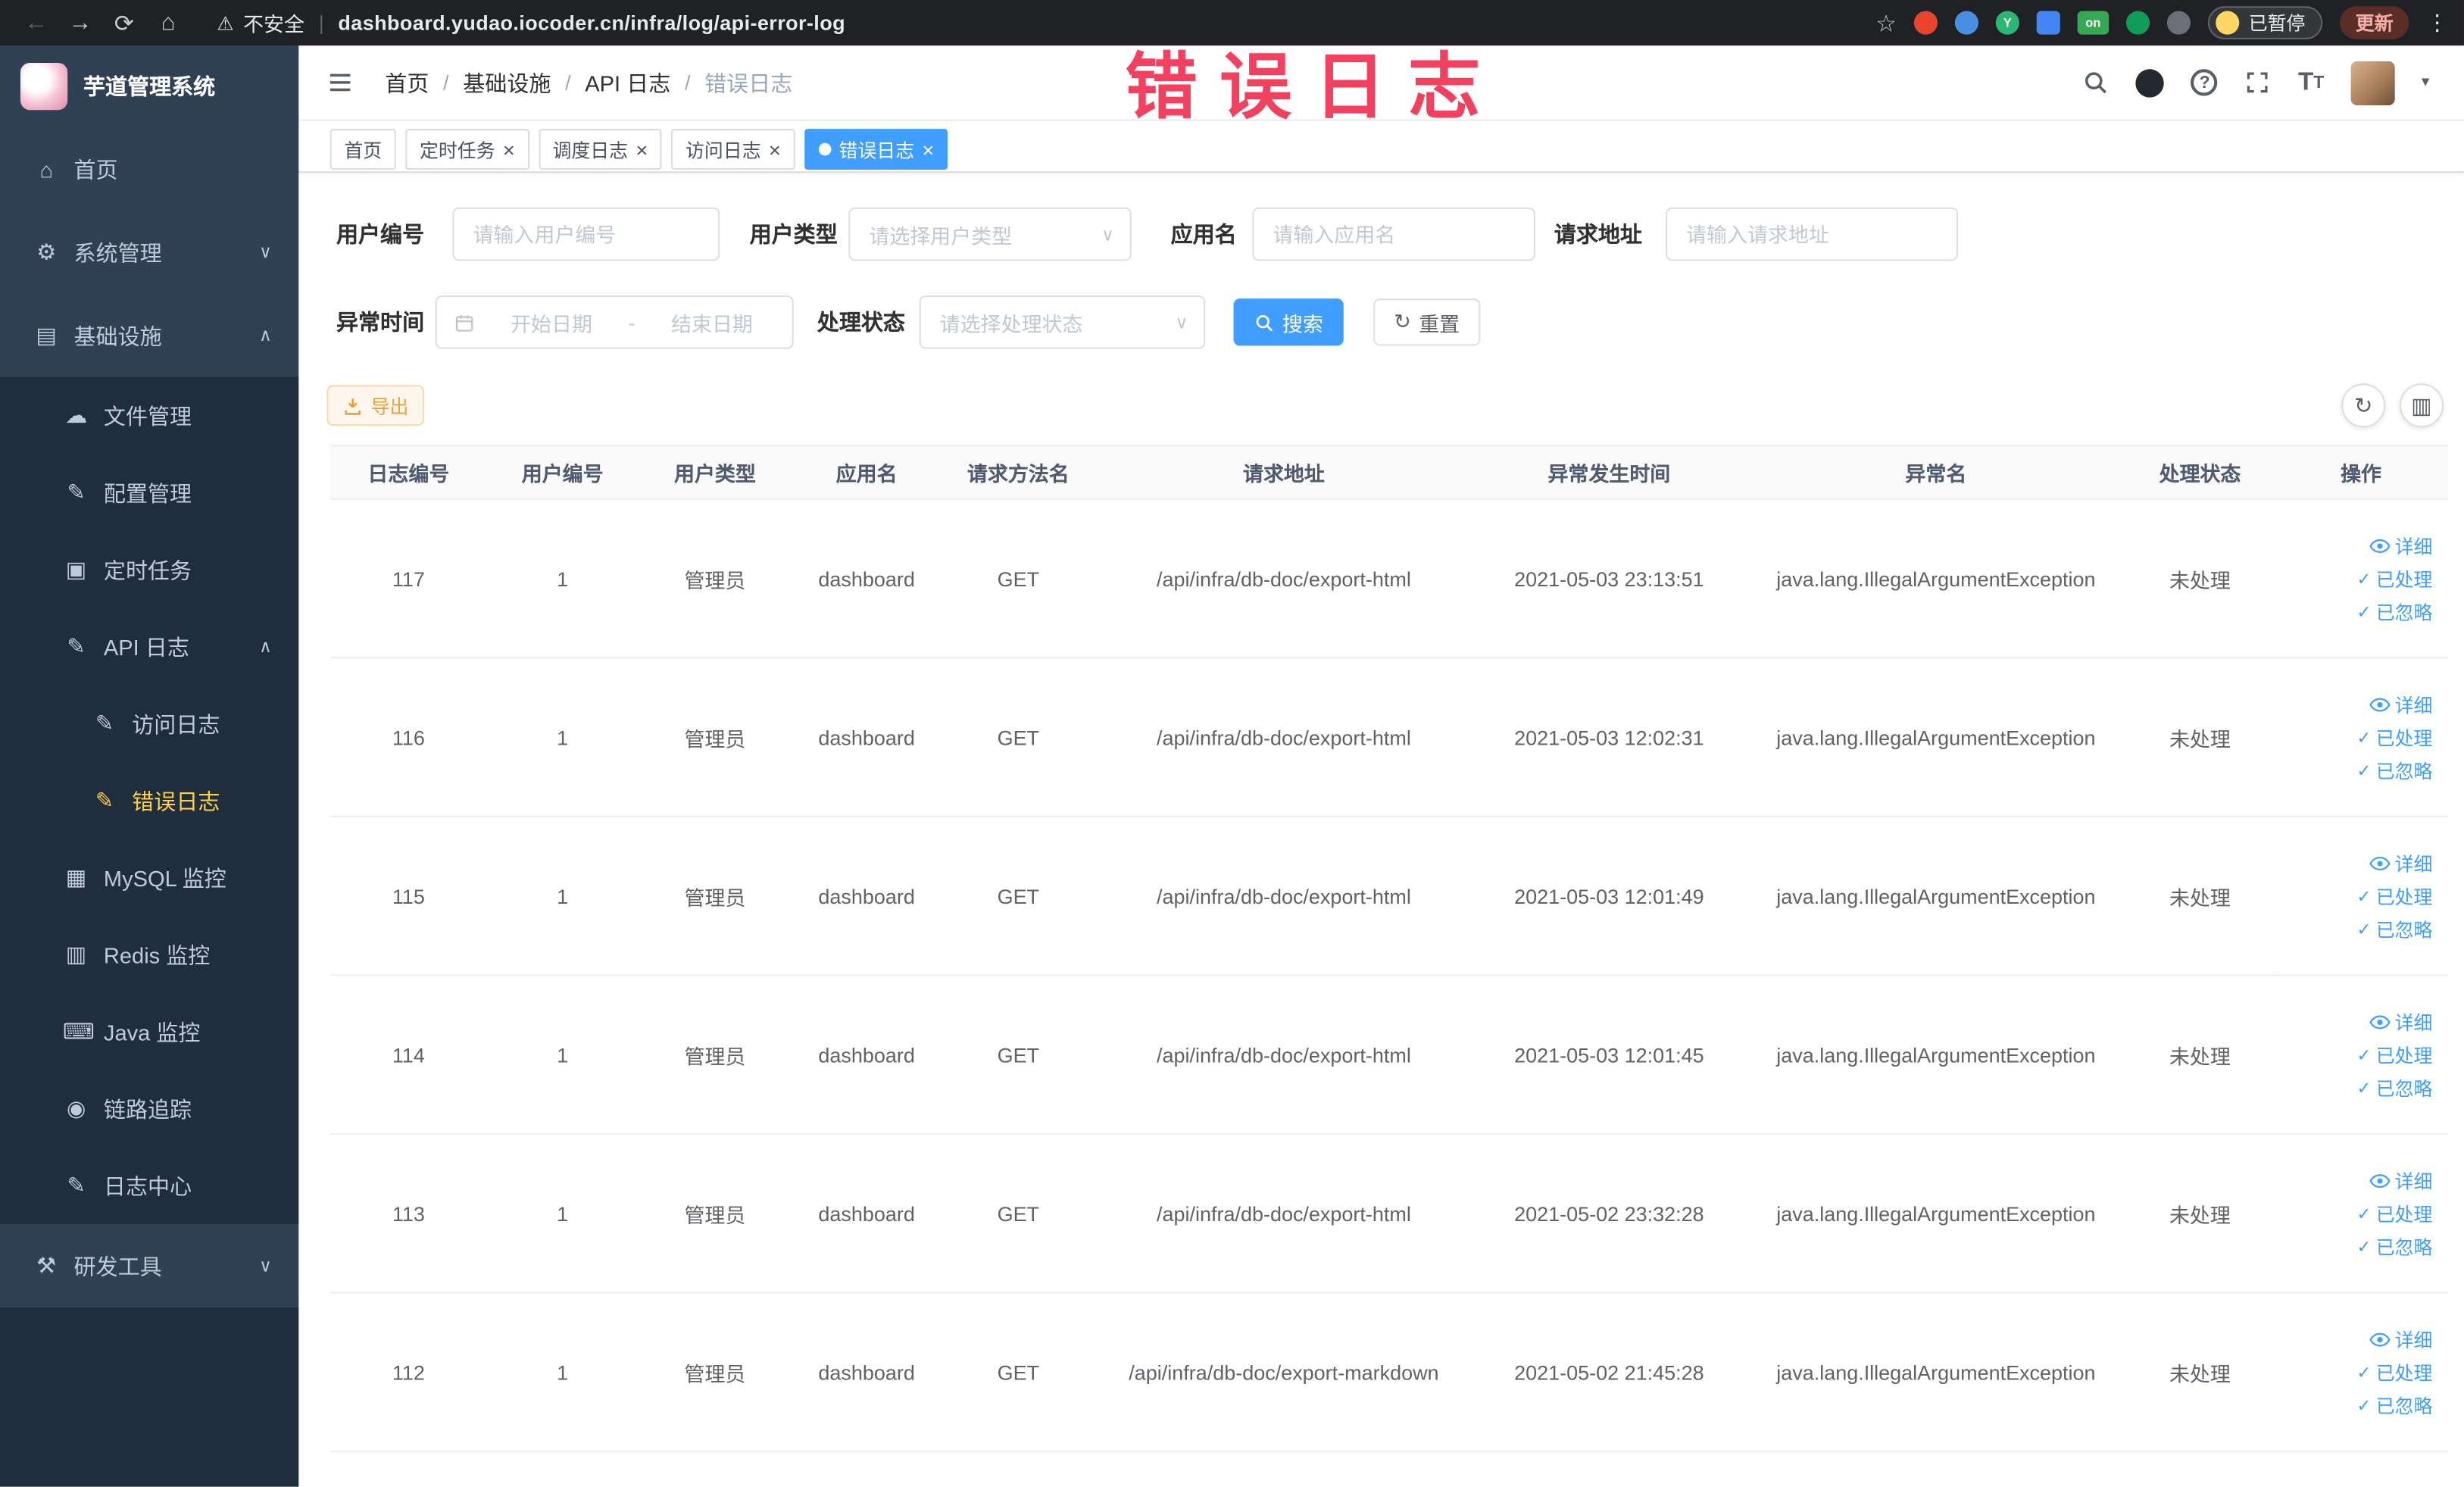 The image size is (2464, 1487). What do you see at coordinates (467, 149) in the screenshot?
I see `tab-scheduled-task: 定时任务 ×` at bounding box center [467, 149].